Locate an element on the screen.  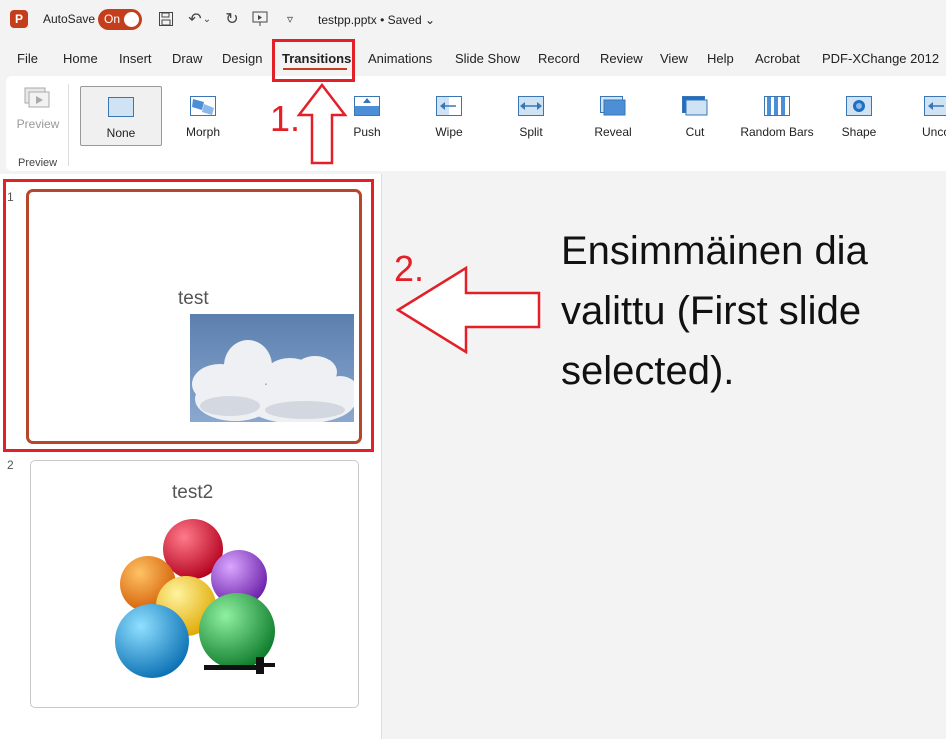
random-bars-transition-icon is located at coordinates (777, 106).